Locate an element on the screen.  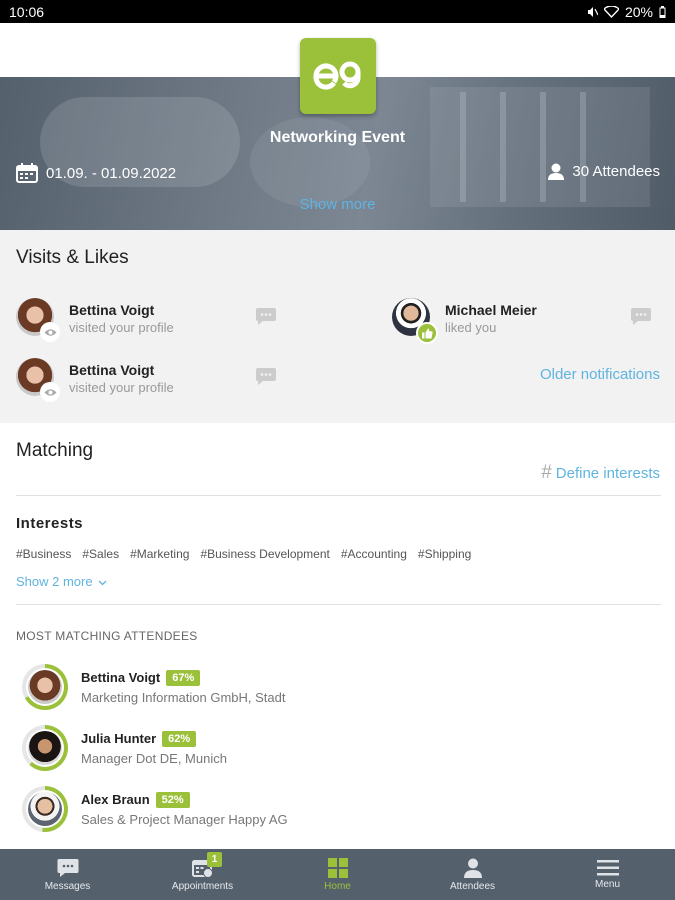
wifi-icon is located at coordinates (611, 11).